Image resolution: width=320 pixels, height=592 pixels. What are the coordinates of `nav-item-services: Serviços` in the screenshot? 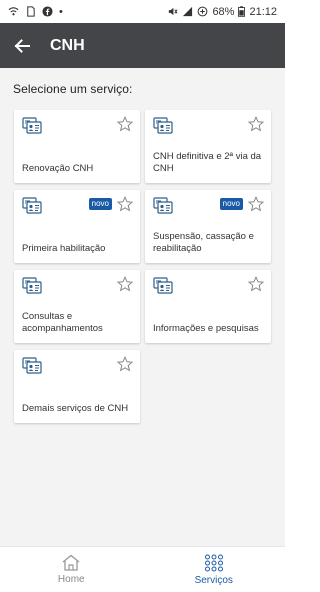 It's located at (214, 569).